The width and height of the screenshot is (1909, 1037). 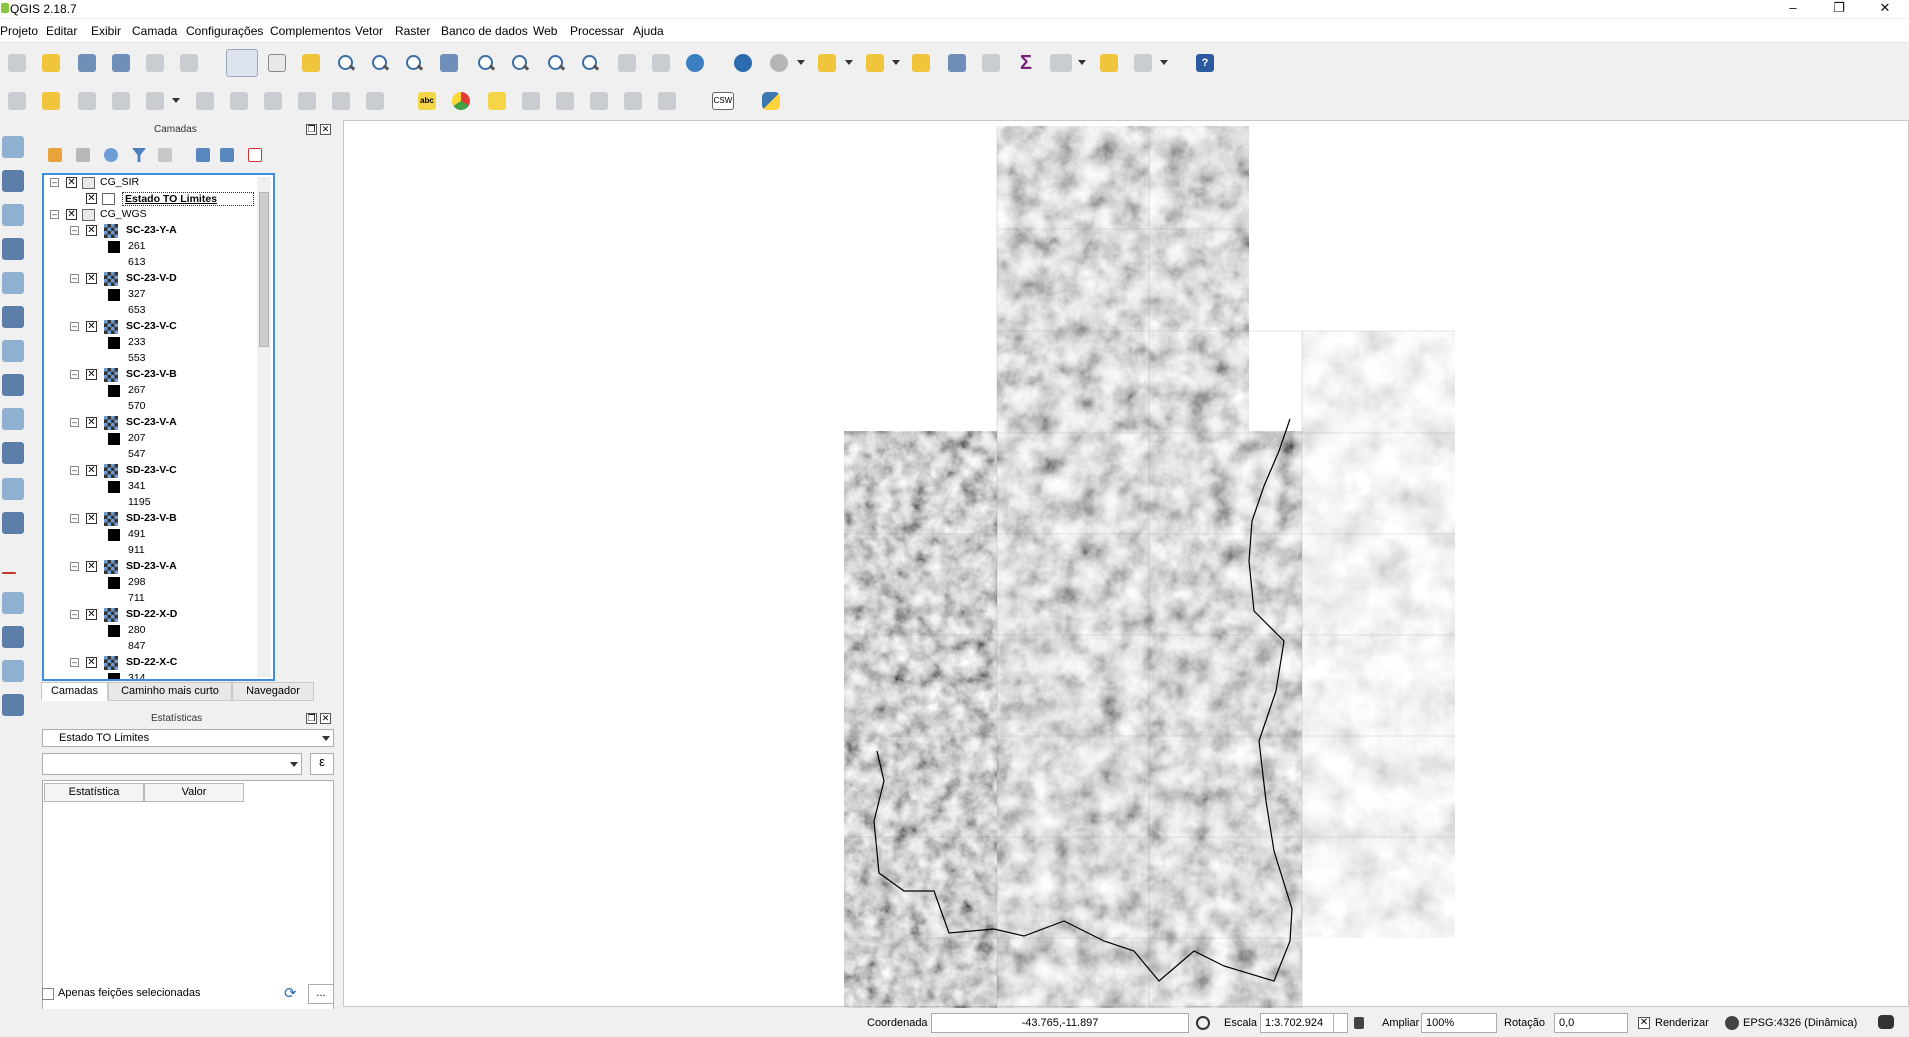 What do you see at coordinates (1205, 63) in the screenshot?
I see `help-icon: ?` at bounding box center [1205, 63].